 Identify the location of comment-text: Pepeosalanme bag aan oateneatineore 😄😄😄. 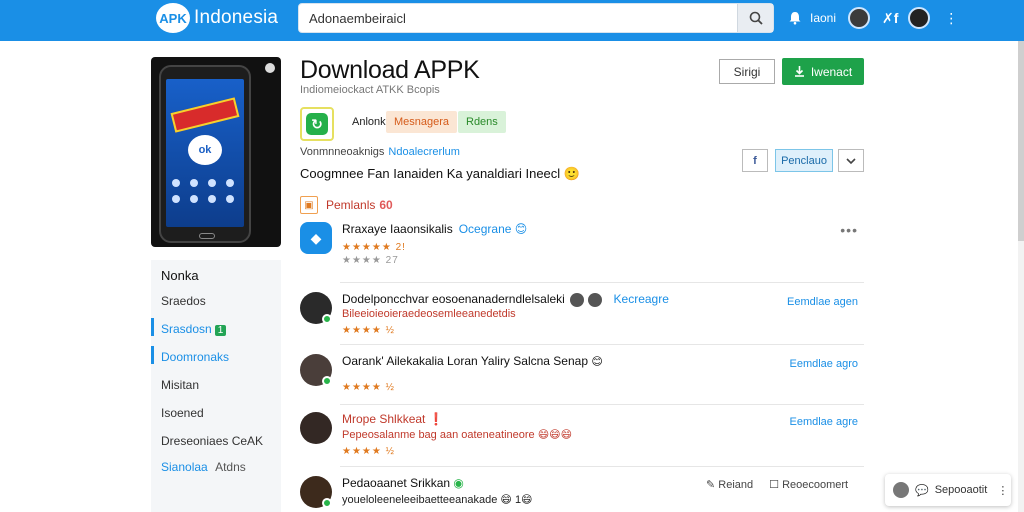
(457, 435).